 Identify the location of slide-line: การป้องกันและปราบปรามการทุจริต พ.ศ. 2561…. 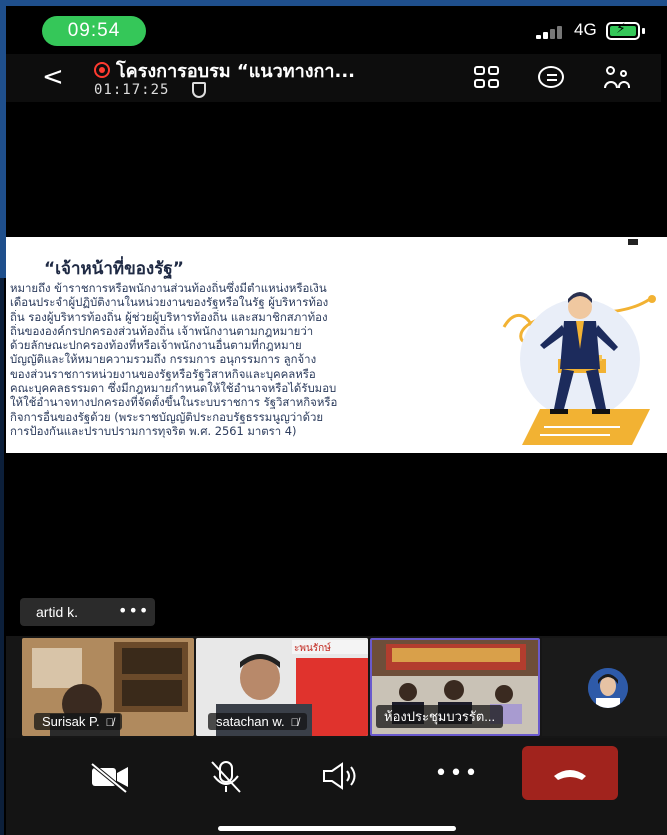
(153, 430).